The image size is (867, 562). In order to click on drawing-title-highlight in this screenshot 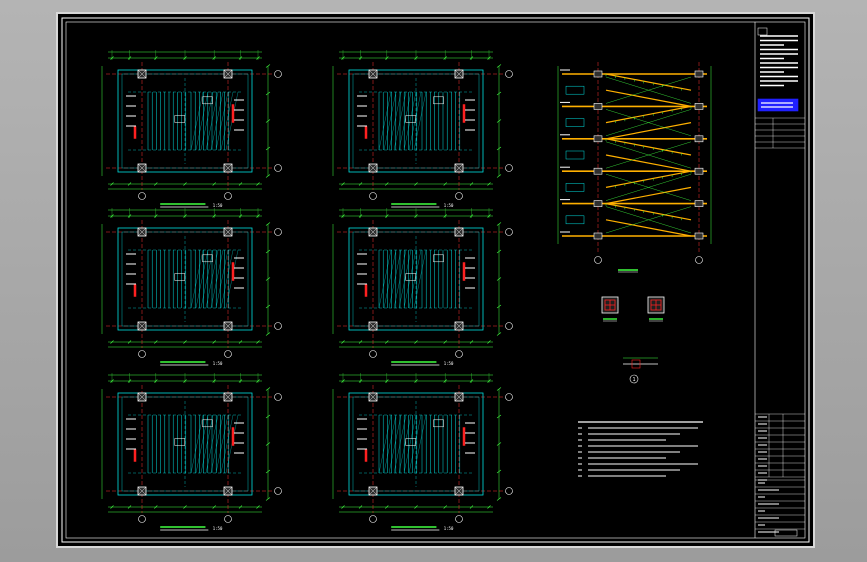, I will do `click(778, 105)`.